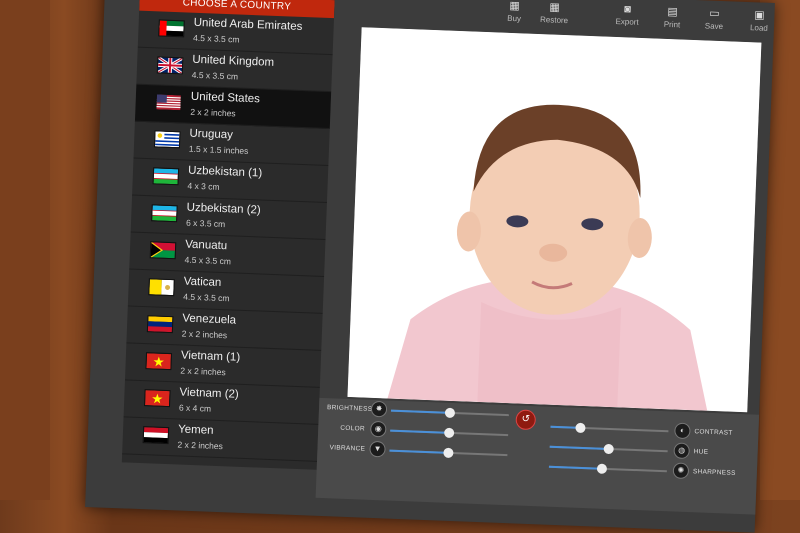 The width and height of the screenshot is (800, 533). I want to click on country-name: Uruguay, so click(211, 134).